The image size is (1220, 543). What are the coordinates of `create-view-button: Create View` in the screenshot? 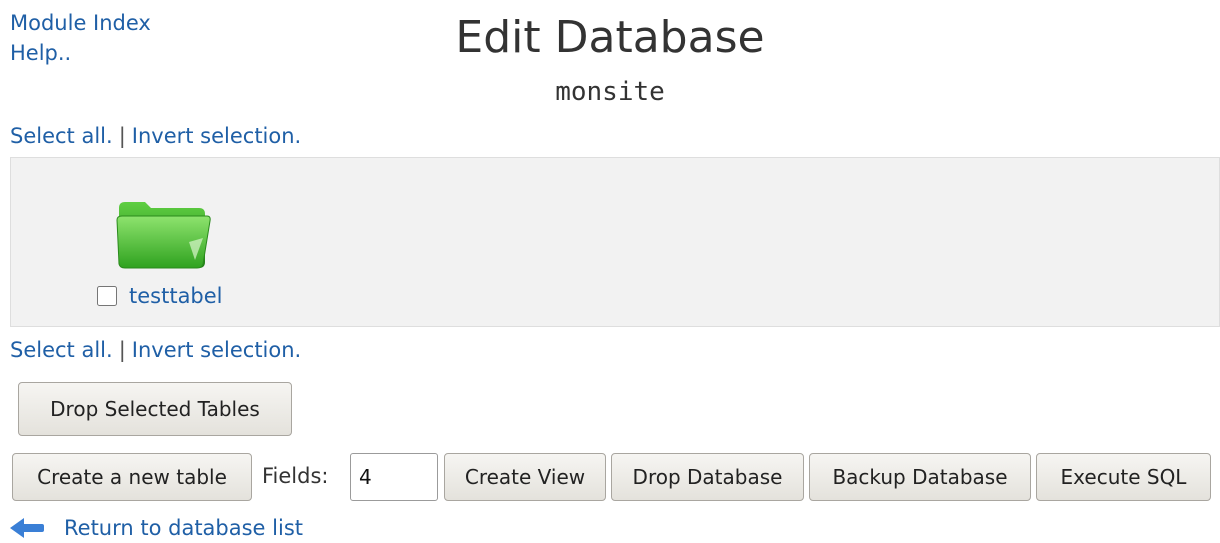 It's located at (525, 477).